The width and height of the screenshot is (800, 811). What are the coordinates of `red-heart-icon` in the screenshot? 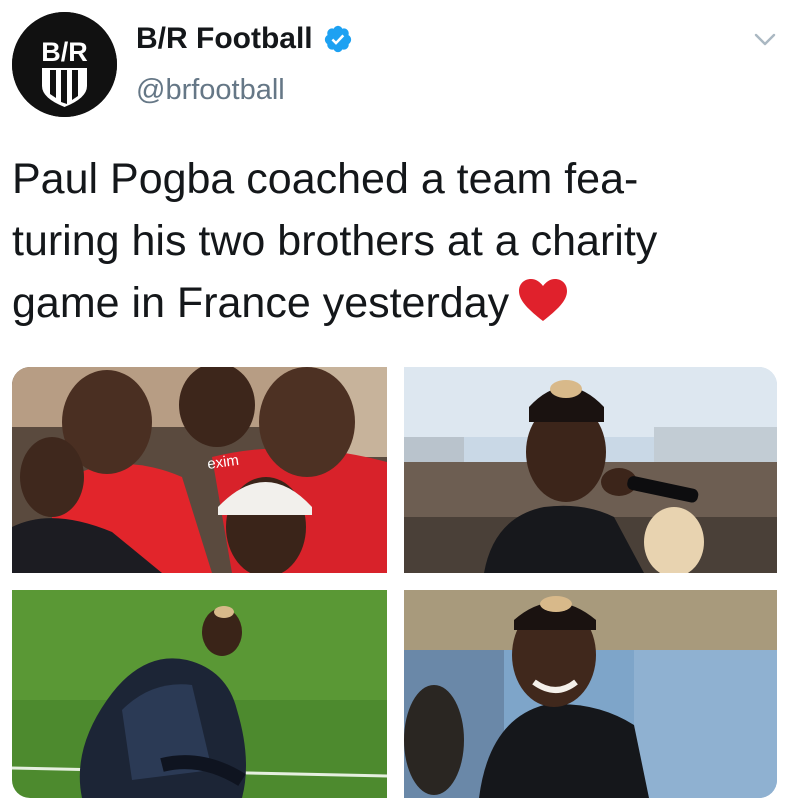 It's located at (543, 300).